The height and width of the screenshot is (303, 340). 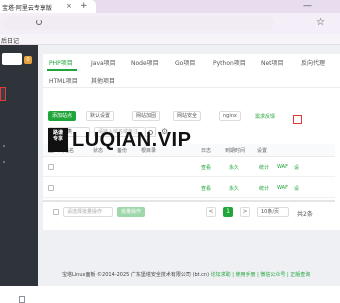 What do you see at coordinates (170, 39) in the screenshot?
I see `bookmark-bar: 后日记` at bounding box center [170, 39].